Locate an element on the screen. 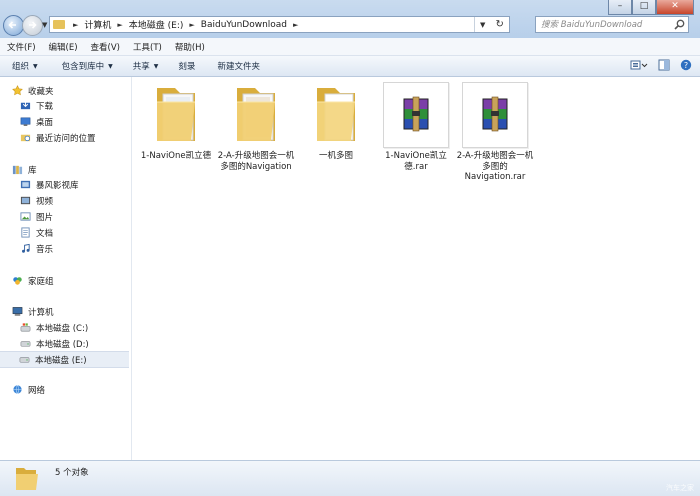 Image resolution: width=700 pixels, height=496 pixels. arrow-right-icon is located at coordinates (33, 25).